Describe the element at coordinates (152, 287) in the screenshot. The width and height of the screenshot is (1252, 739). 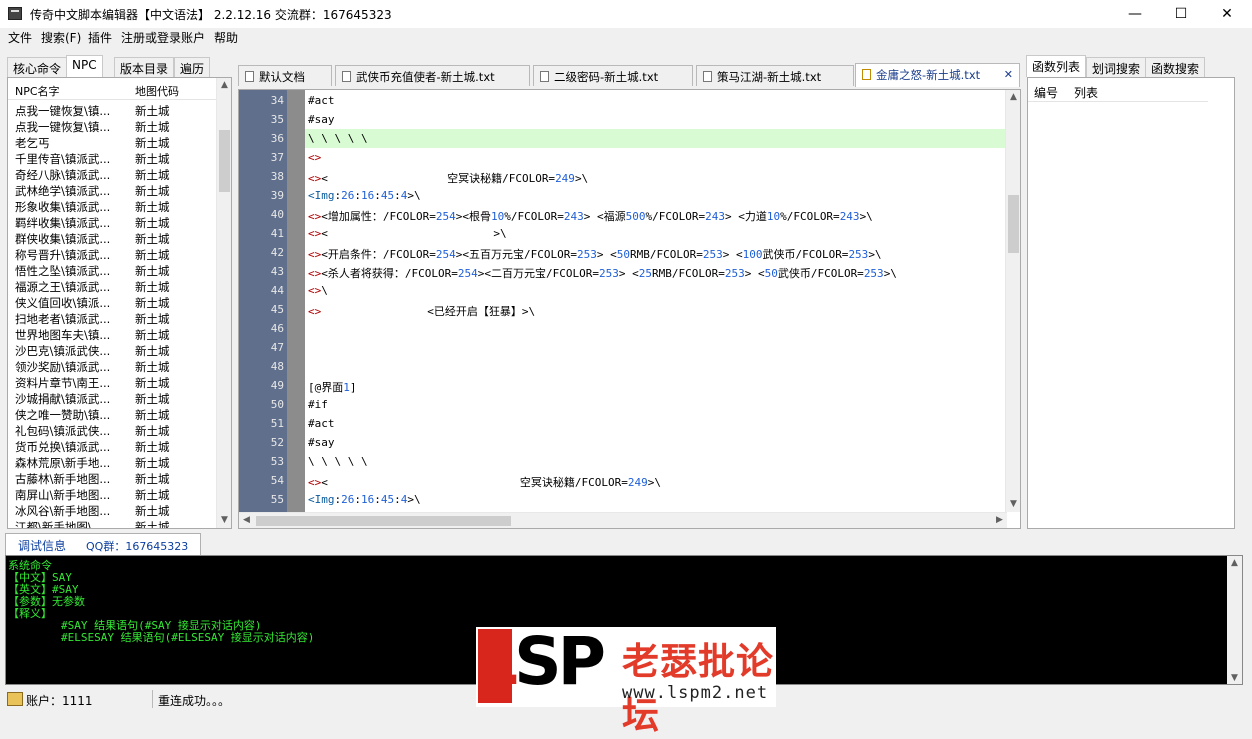
I see `map-code-cell: 新土城` at that location.